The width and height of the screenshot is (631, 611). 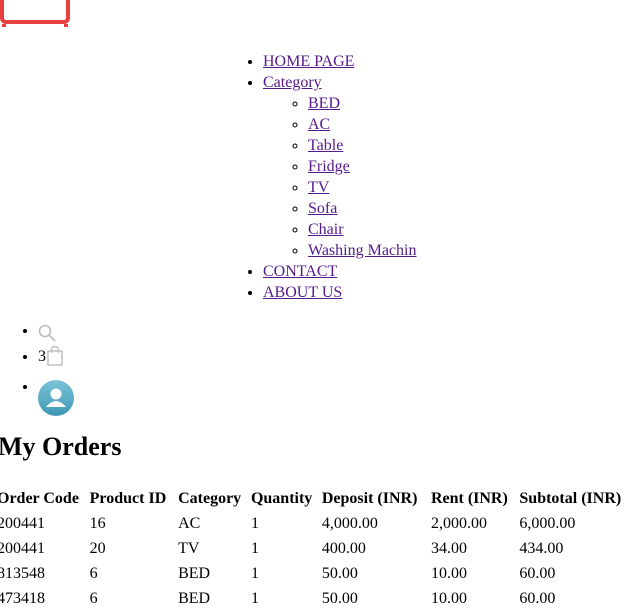 What do you see at coordinates (349, 523) in the screenshot?
I see `deposit-cell: 4,000.00` at bounding box center [349, 523].